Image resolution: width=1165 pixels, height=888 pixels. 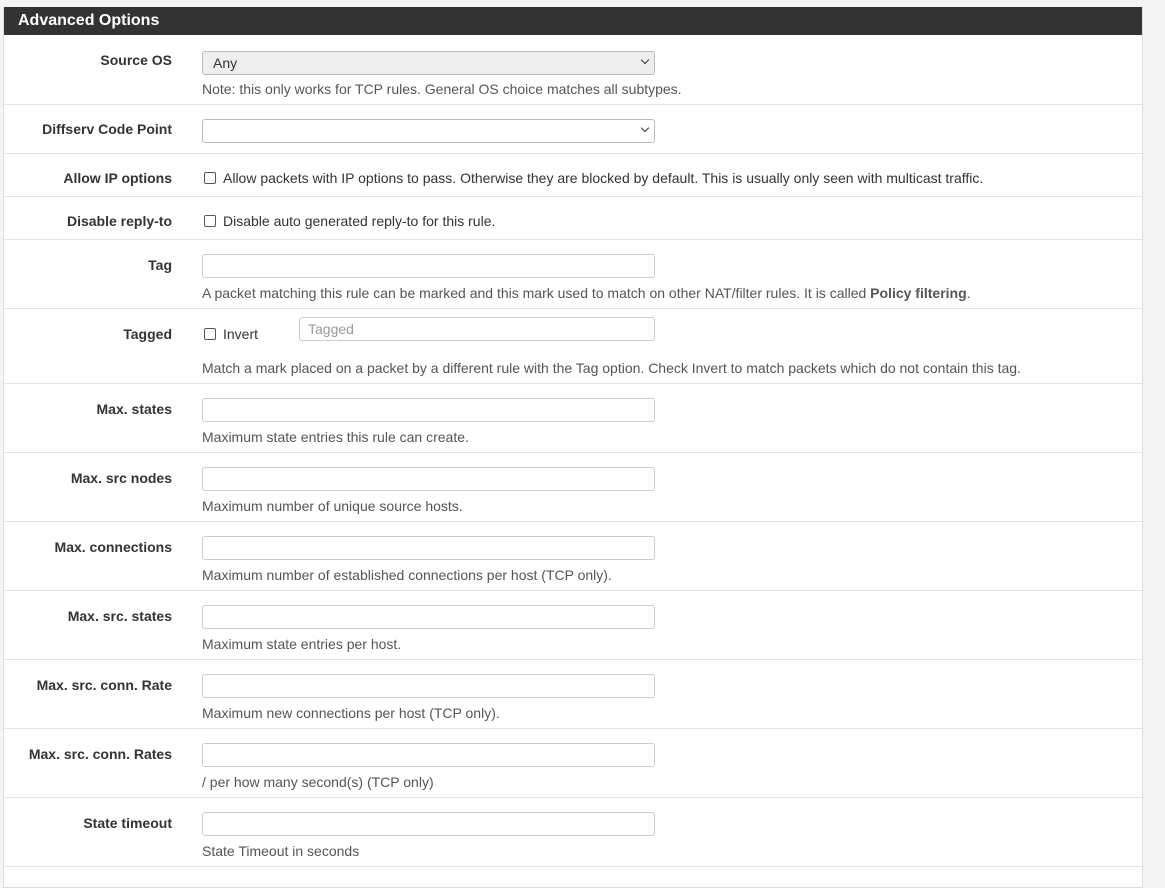 I want to click on disable-replyto-label: Disable reply-to, so click(x=119, y=221).